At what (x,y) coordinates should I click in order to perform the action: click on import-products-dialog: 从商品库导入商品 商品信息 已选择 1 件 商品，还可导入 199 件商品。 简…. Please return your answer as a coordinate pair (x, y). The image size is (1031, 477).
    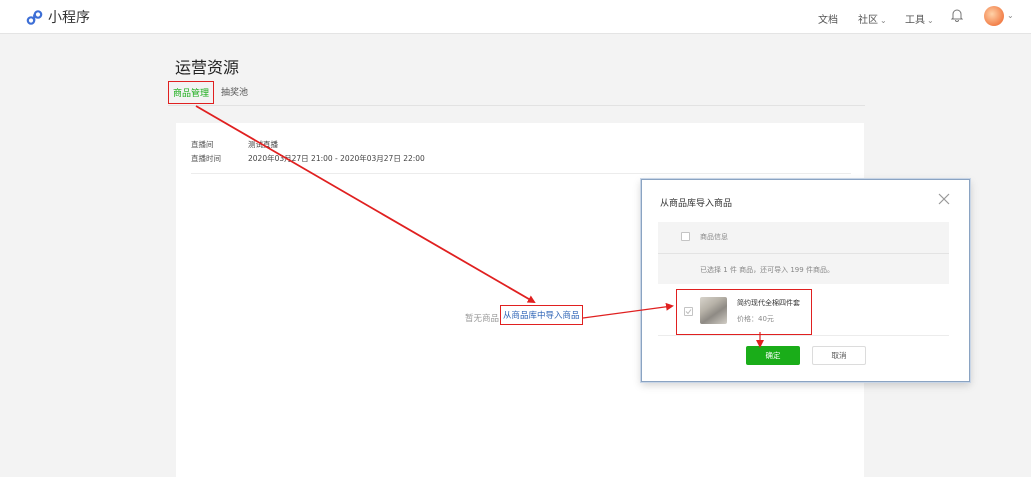
    Looking at the image, I should click on (805, 280).